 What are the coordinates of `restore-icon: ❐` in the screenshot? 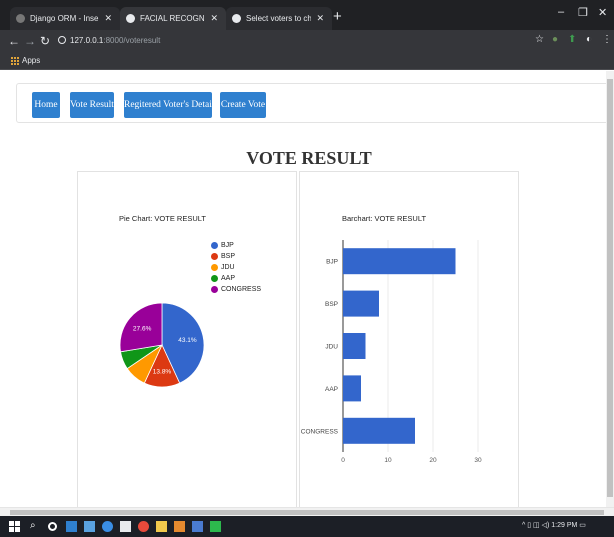 It's located at (583, 12).